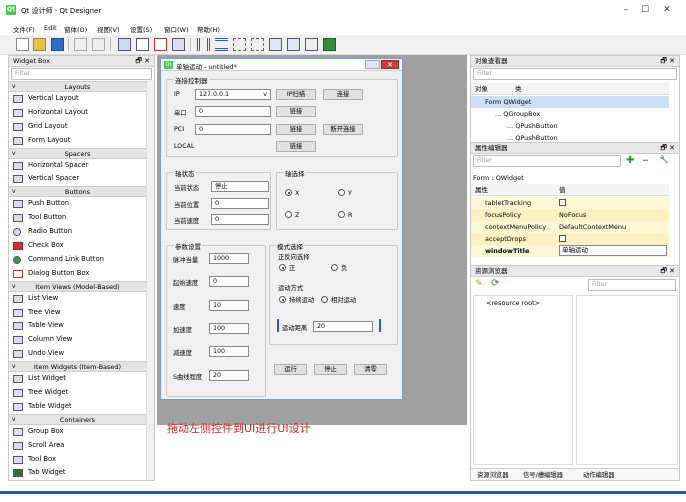 This screenshot has width=686, height=502. Describe the element at coordinates (77, 153) in the screenshot. I see `category-spacers: v Spacers` at that location.